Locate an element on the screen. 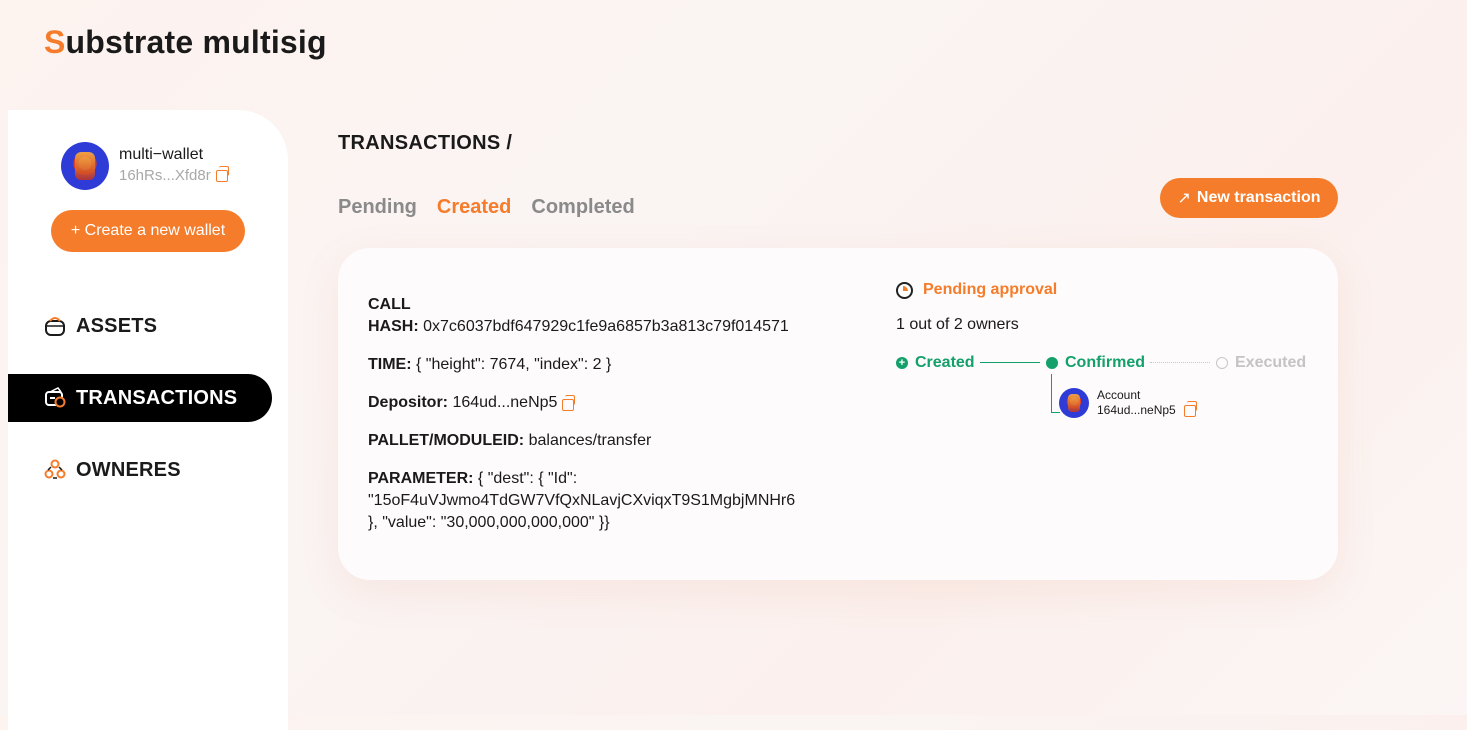 This screenshot has height=730, width=1467. tab-created: Created is located at coordinates (474, 207).